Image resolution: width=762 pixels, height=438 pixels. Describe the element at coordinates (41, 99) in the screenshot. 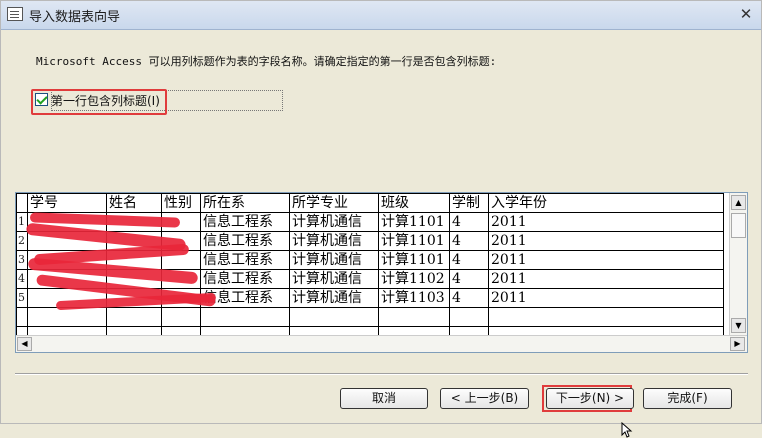

I see `first-row-headers-checkbox` at that location.